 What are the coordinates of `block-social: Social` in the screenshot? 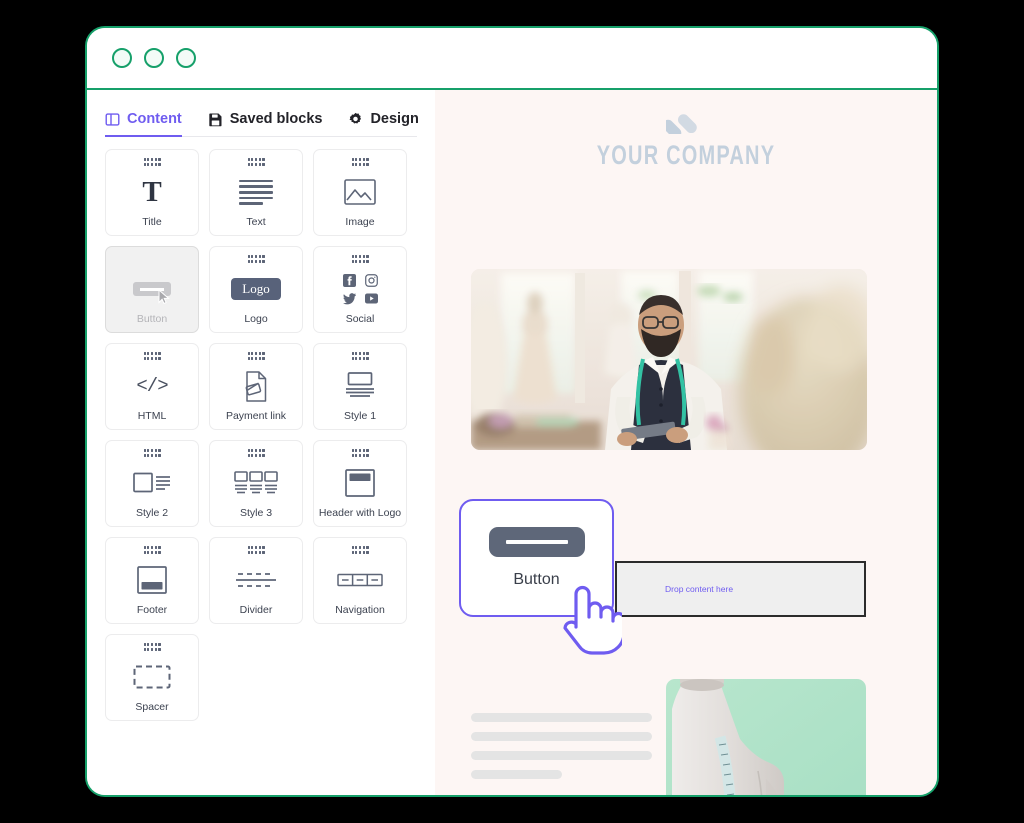 It's located at (360, 289).